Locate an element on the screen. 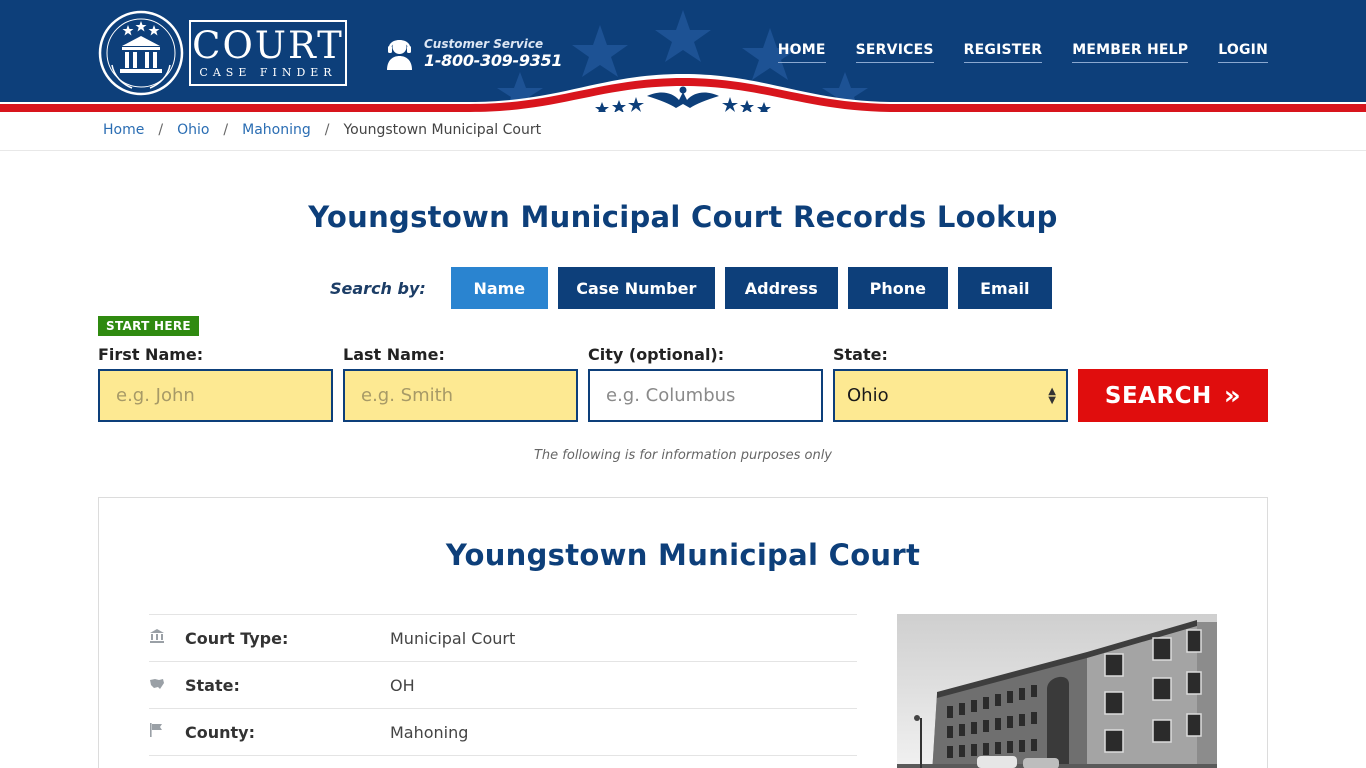  breadcrumb-ohio: Ohio is located at coordinates (193, 130).